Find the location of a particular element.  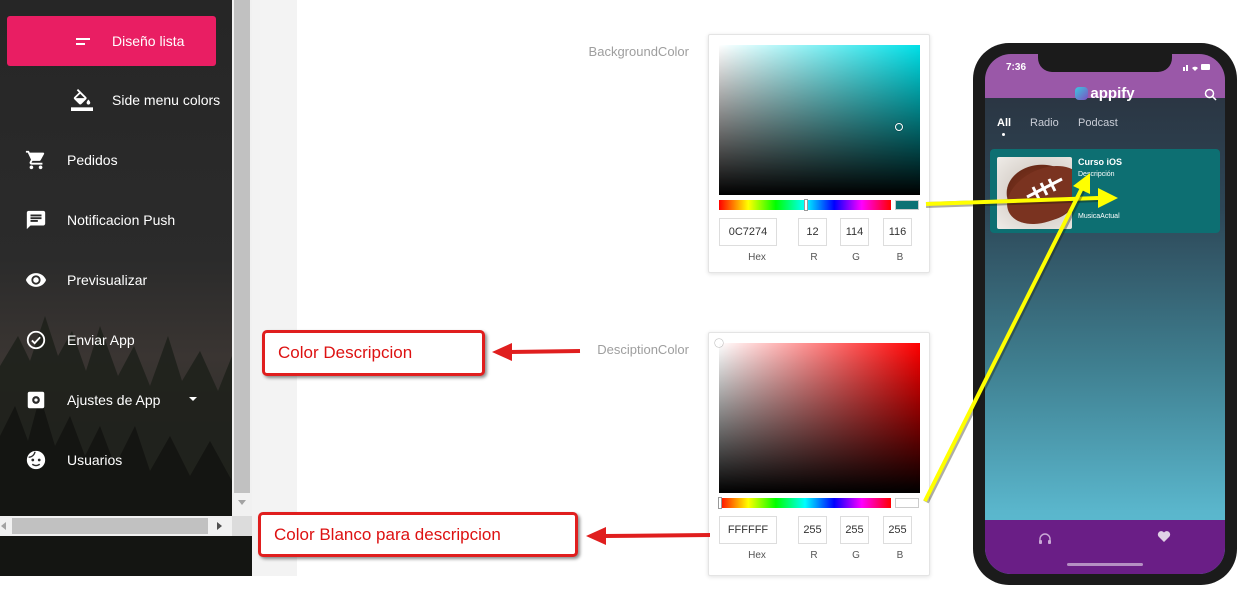

red-input: 12 is located at coordinates (812, 232).